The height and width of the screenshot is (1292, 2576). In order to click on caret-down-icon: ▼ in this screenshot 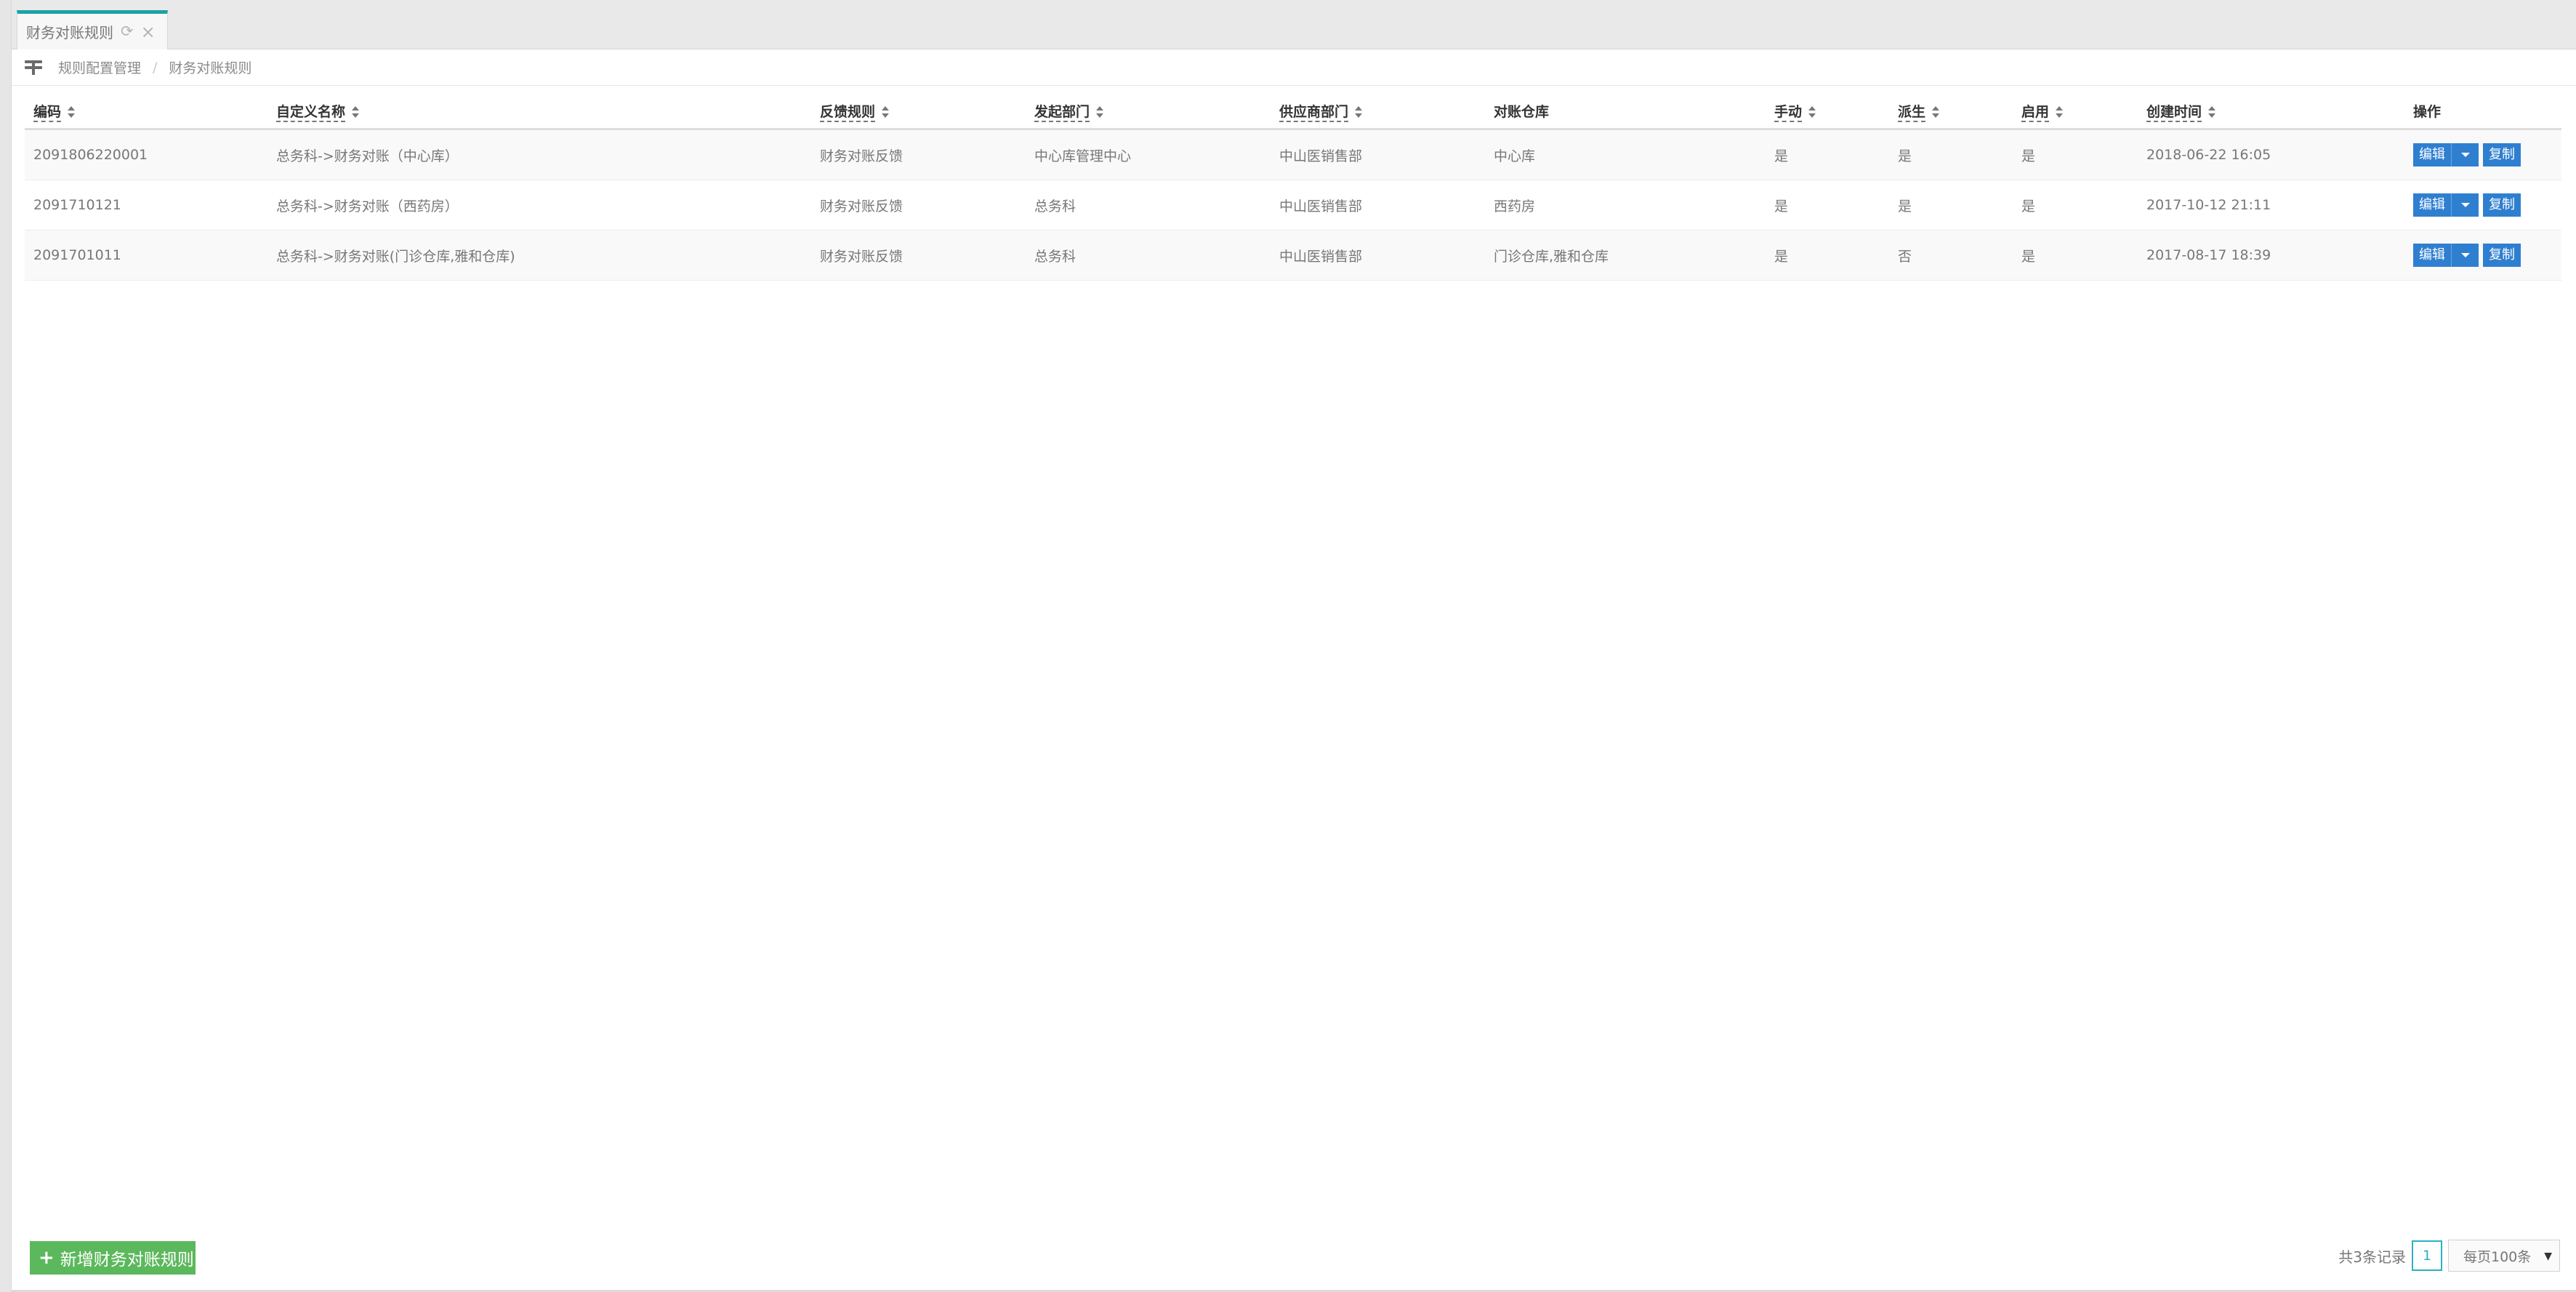, I will do `click(2548, 1256)`.